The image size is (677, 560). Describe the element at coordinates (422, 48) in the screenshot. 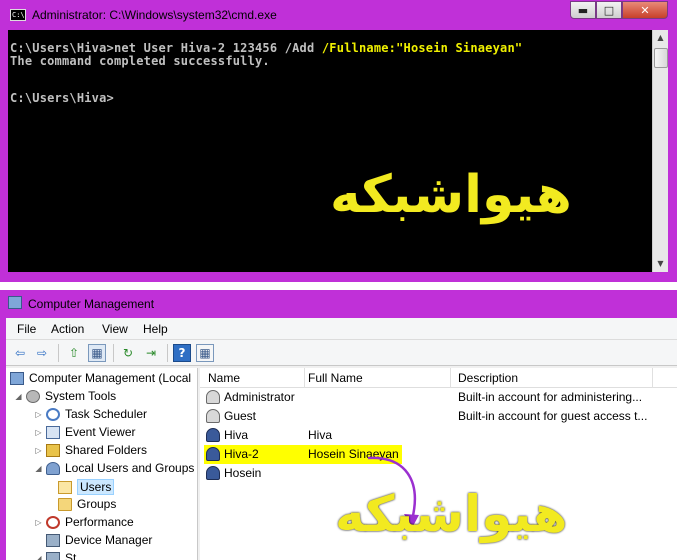

I see `console-fullname-arg: /Fullname:"Hosein Sinaeyan"` at that location.